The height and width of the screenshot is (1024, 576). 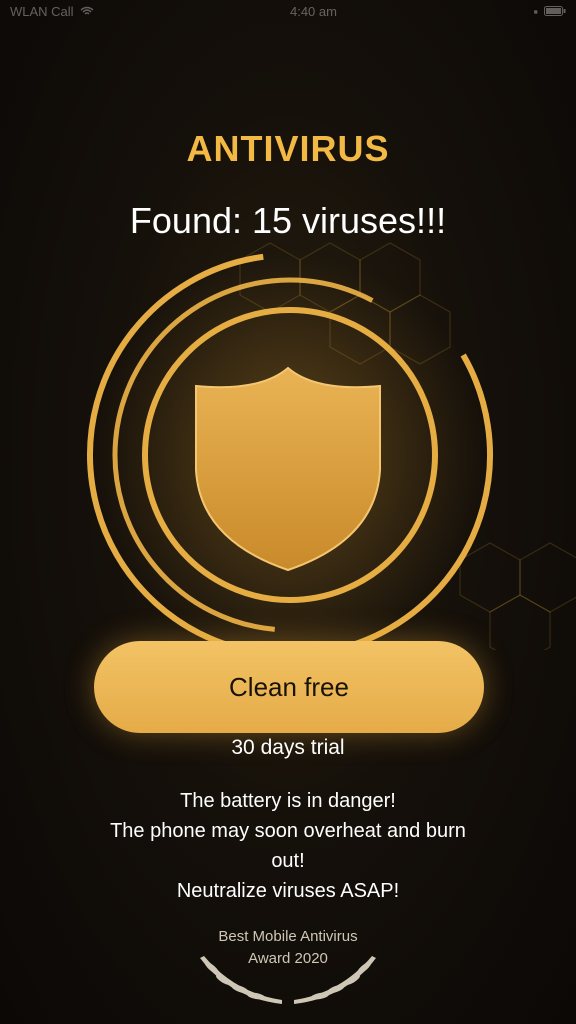 What do you see at coordinates (289, 687) in the screenshot?
I see `clean-free-button: Clean free` at bounding box center [289, 687].